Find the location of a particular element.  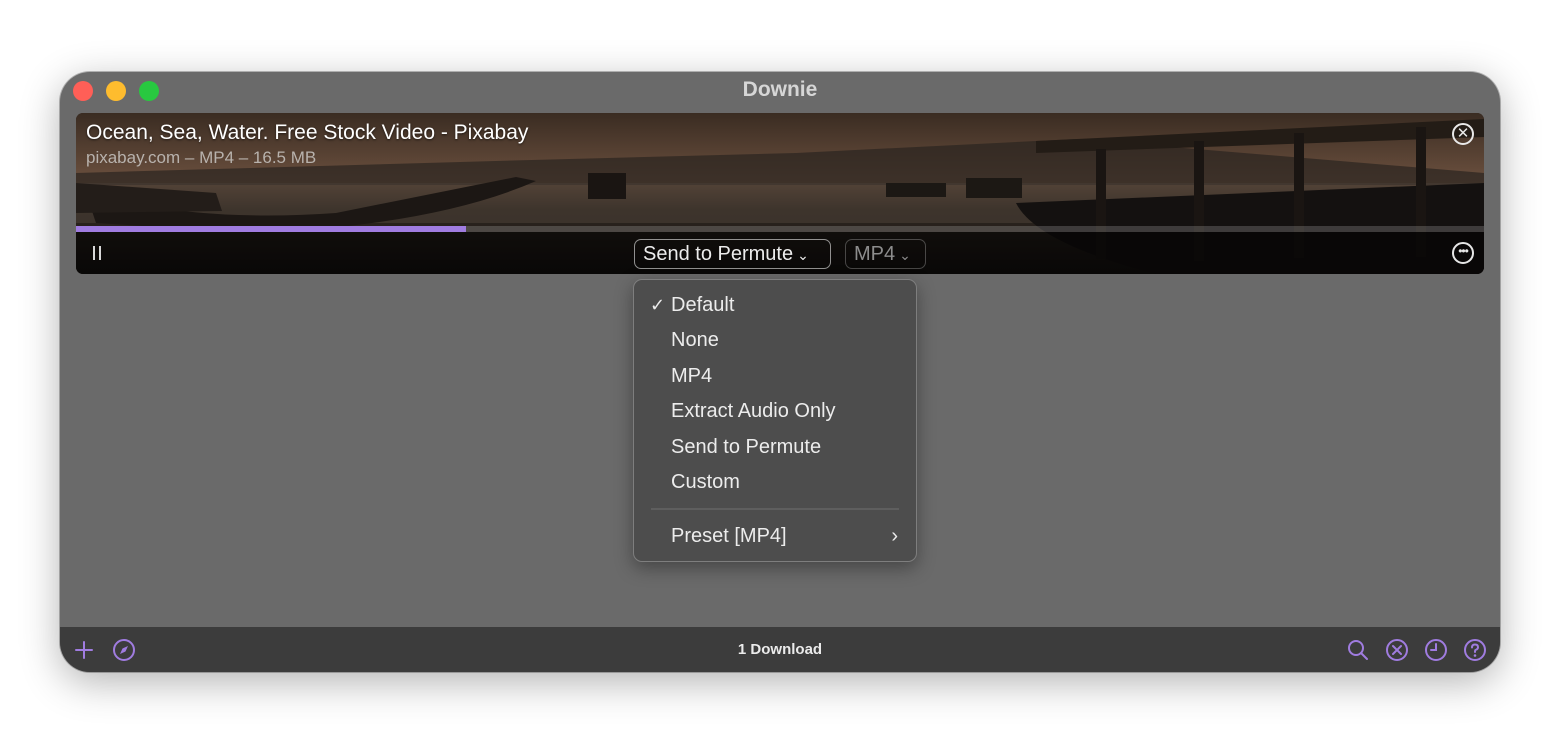

format-popup: MP4 ⌄ is located at coordinates (885, 254).